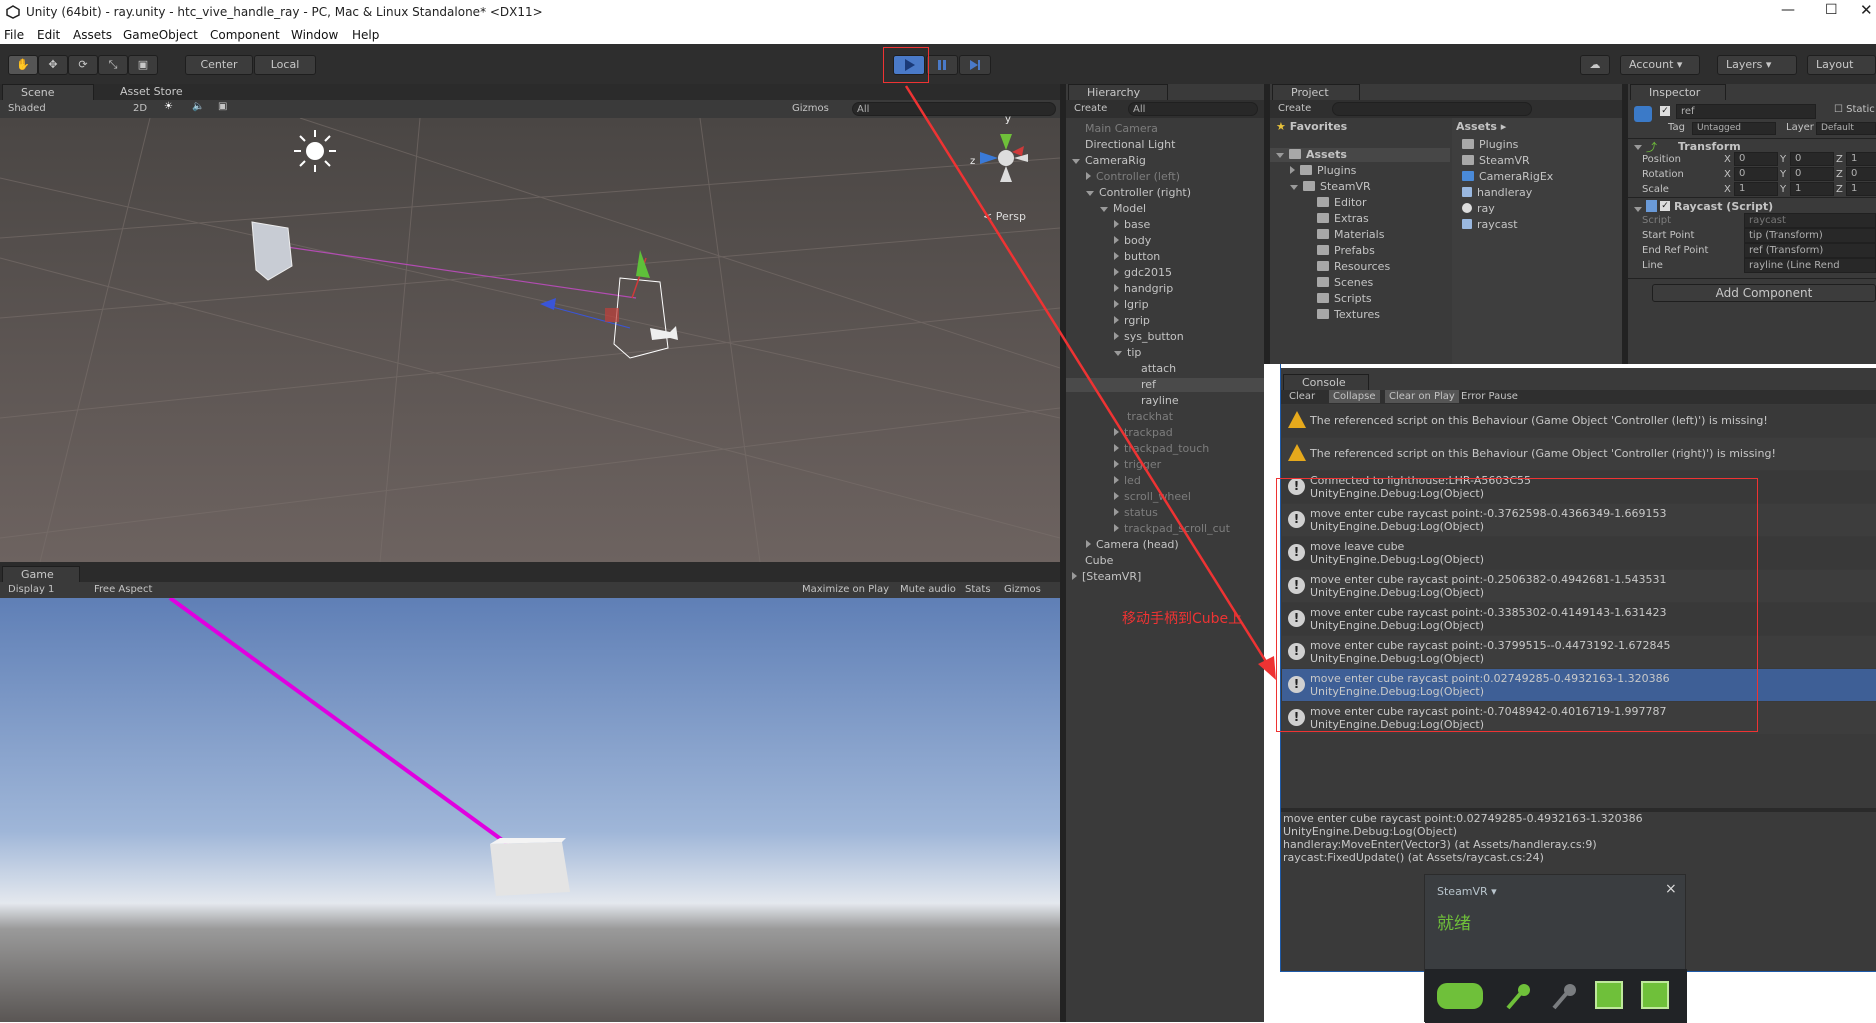 The image size is (1876, 1023). I want to click on tab-inspector: Inspector, so click(1678, 92).